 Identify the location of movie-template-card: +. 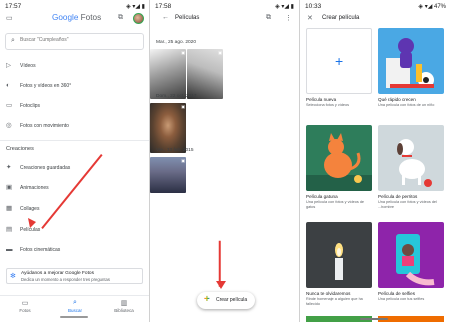
(339, 61).